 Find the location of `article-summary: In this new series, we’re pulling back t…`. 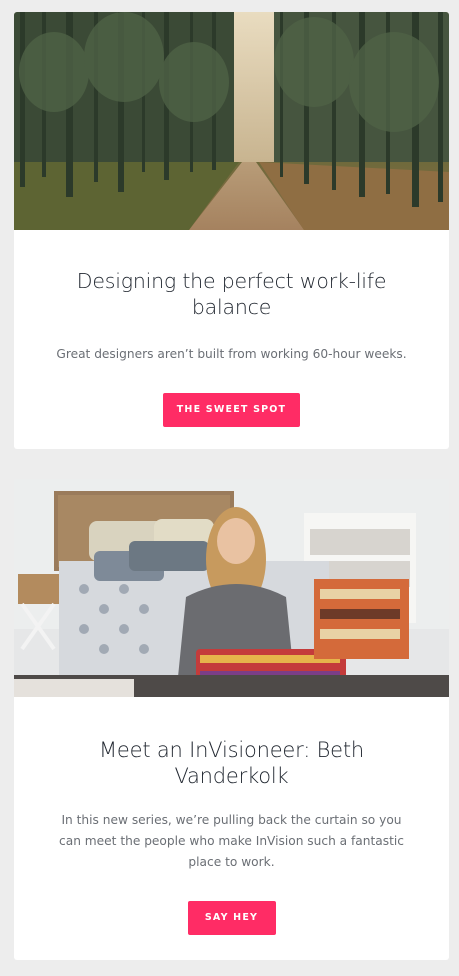

article-summary: In this new series, we’re pulling back t… is located at coordinates (231, 841).